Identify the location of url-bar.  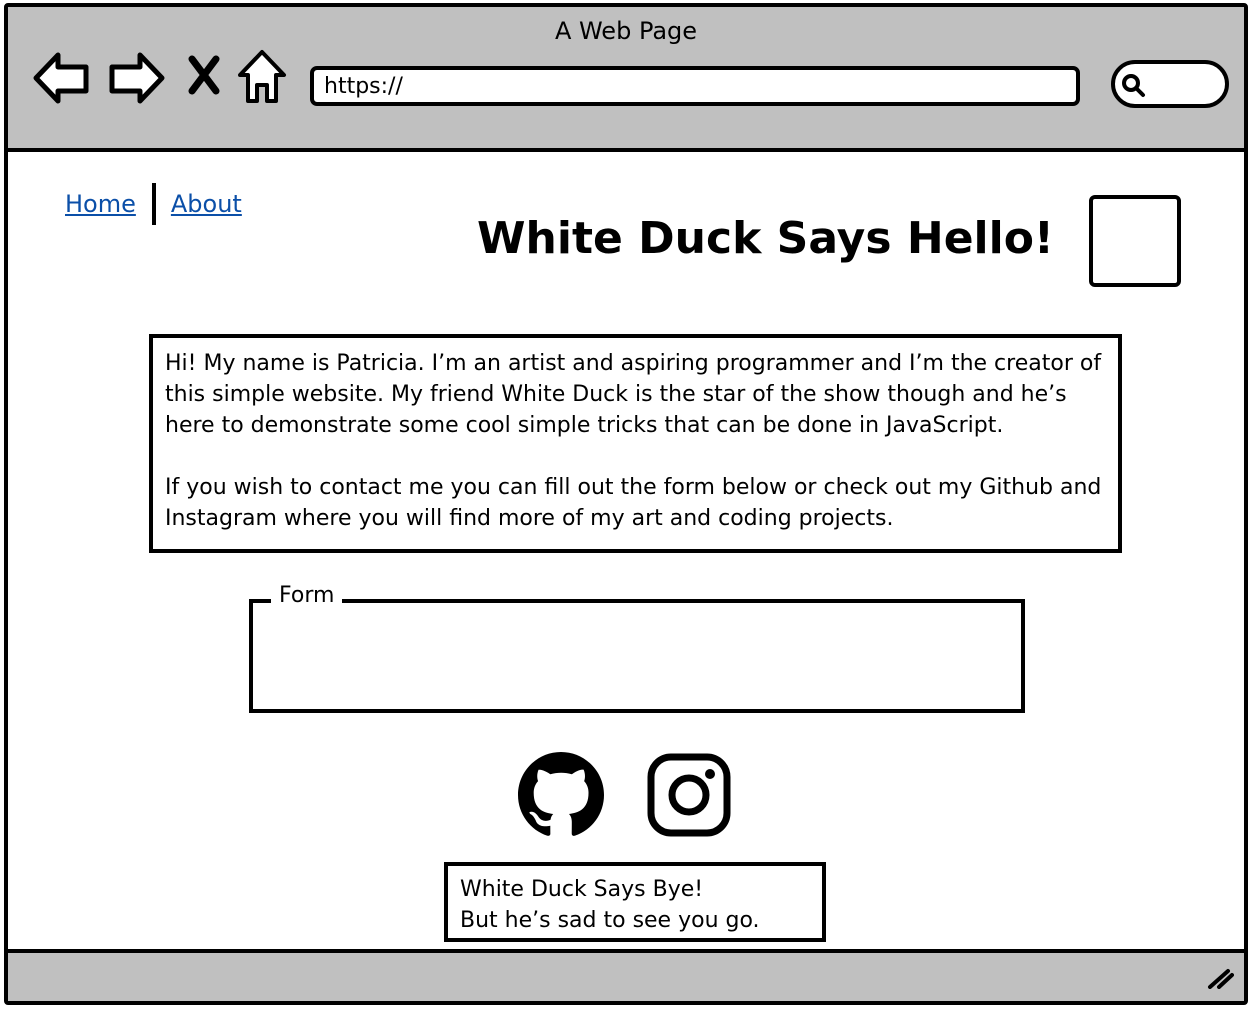
(695, 86).